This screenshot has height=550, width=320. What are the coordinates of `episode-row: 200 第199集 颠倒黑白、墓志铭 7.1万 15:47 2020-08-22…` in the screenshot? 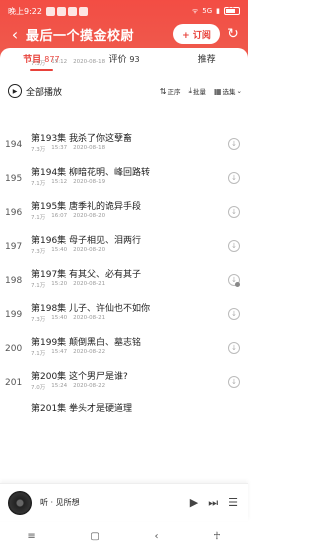 It's located at (124, 349).